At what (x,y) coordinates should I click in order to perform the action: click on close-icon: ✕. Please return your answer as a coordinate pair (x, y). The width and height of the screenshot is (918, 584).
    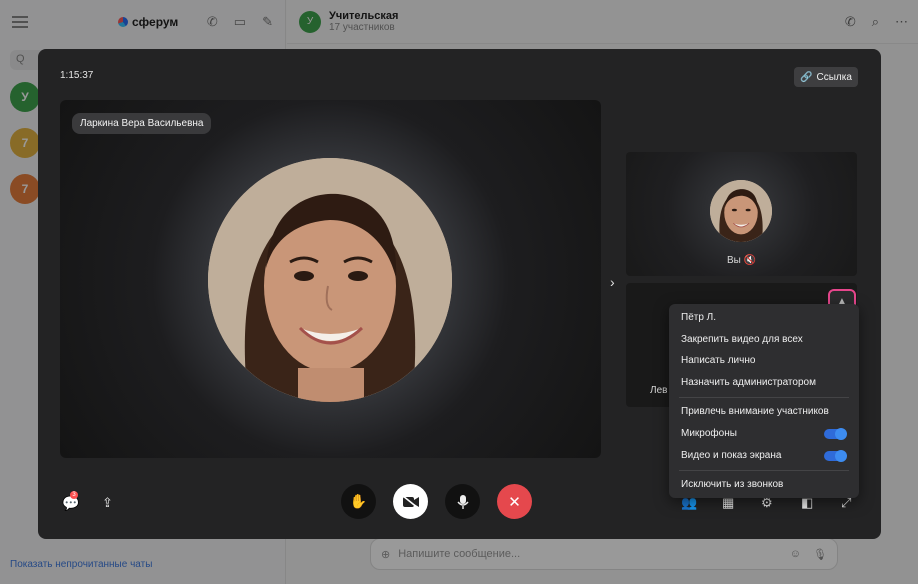
    Looking at the image, I should click on (514, 502).